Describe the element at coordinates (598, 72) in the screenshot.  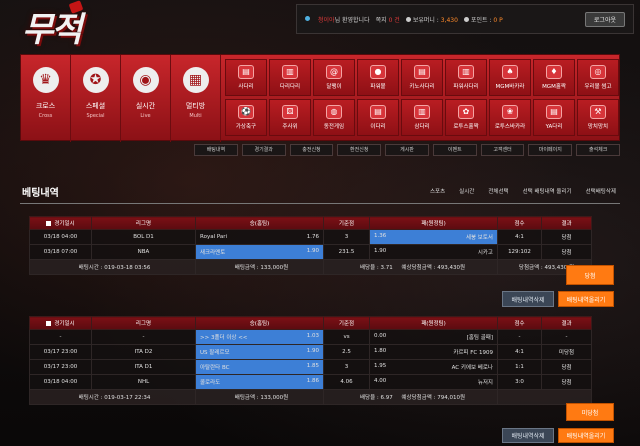
I see `ball-icon: ◎` at that location.